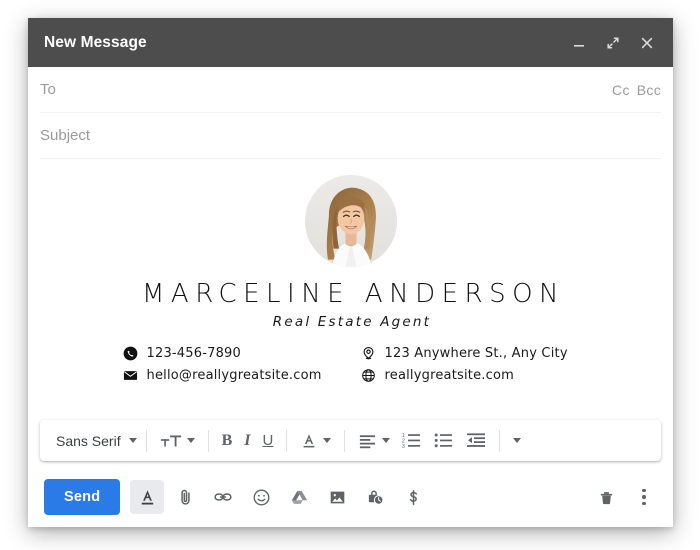 This screenshot has height=550, width=700. What do you see at coordinates (315, 441) in the screenshot?
I see `text-color-button` at bounding box center [315, 441].